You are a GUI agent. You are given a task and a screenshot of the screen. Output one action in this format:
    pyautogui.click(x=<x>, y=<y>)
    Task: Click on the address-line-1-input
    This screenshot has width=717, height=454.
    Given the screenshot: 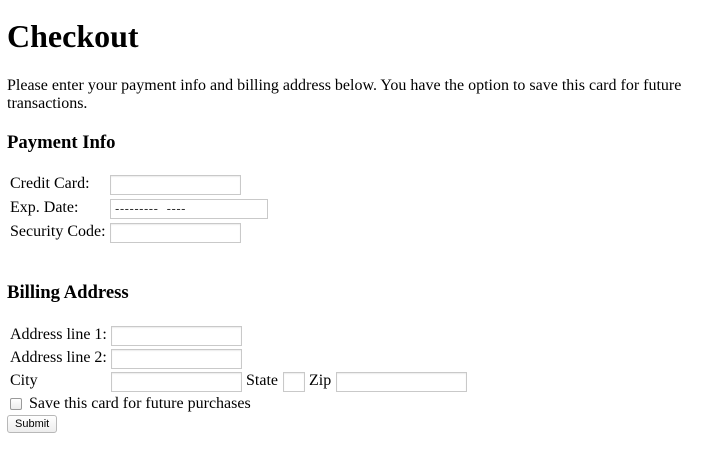 What is the action you would take?
    pyautogui.click(x=176, y=336)
    